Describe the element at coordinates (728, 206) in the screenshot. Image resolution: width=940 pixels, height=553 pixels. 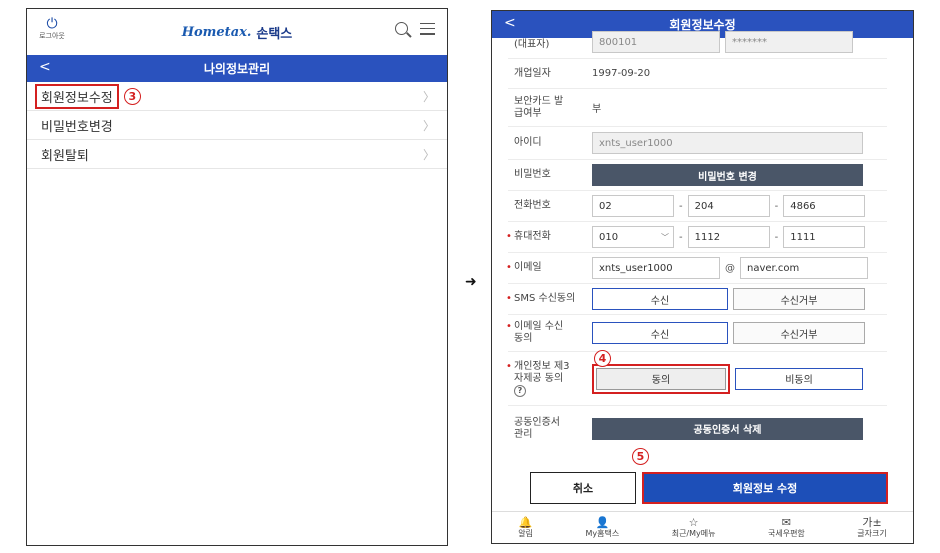
I see `phone-middle-input: 204` at that location.